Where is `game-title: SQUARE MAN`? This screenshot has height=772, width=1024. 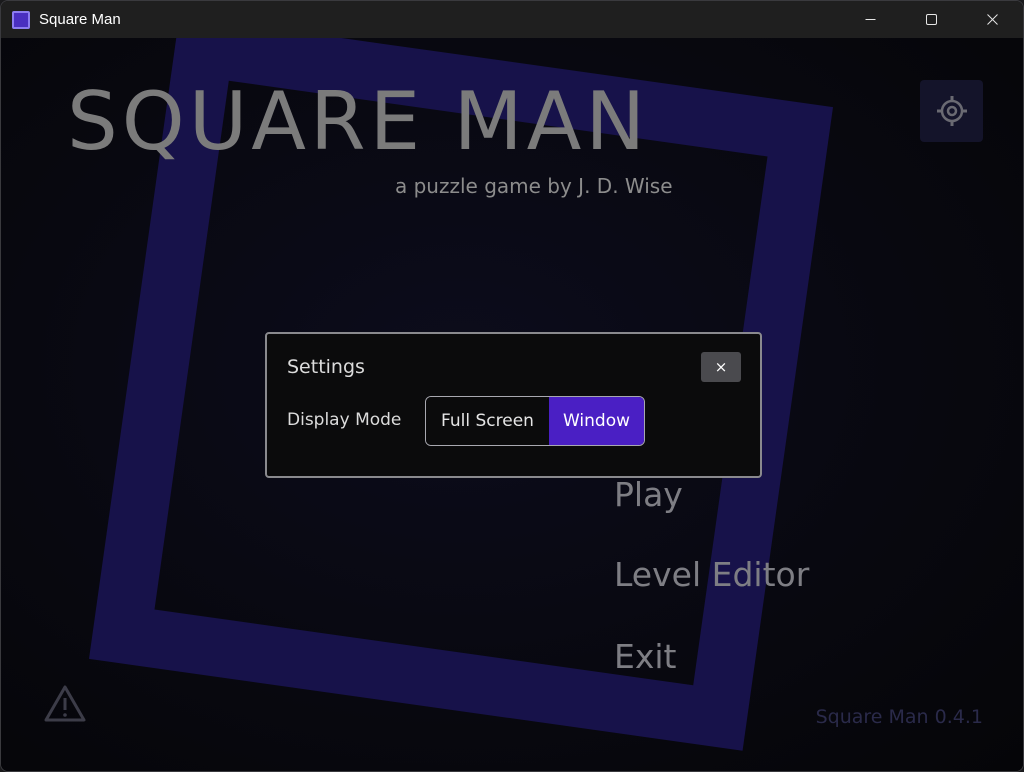 game-title: SQUARE MAN is located at coordinates (358, 121).